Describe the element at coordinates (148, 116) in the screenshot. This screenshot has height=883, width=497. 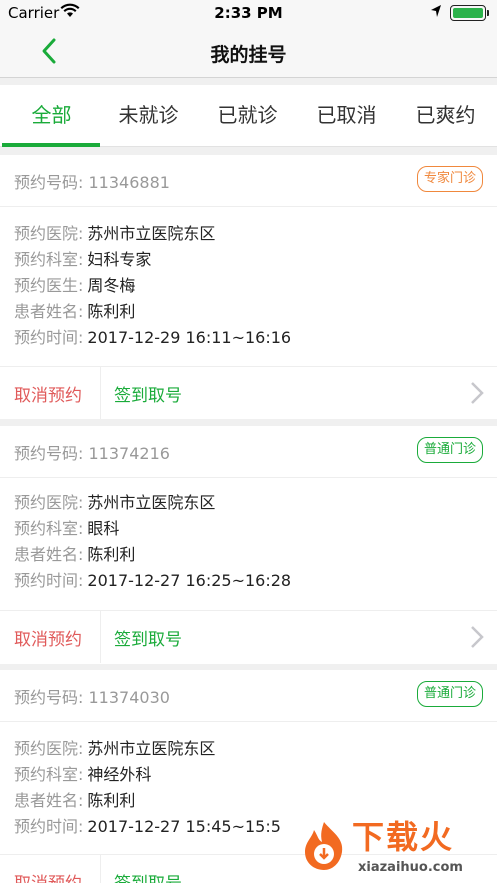
I see `tab-not-visited: 未就诊` at that location.